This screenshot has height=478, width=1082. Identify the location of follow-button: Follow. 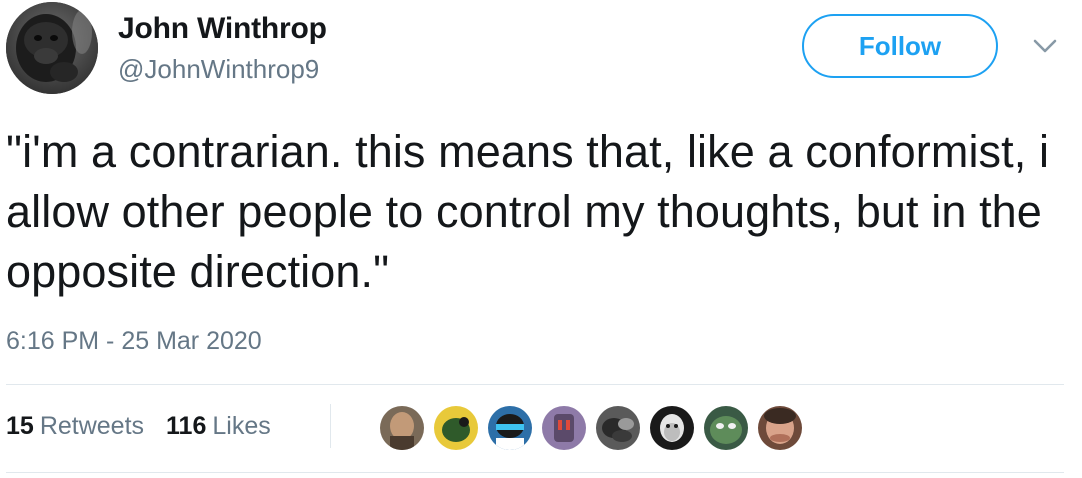
(900, 46).